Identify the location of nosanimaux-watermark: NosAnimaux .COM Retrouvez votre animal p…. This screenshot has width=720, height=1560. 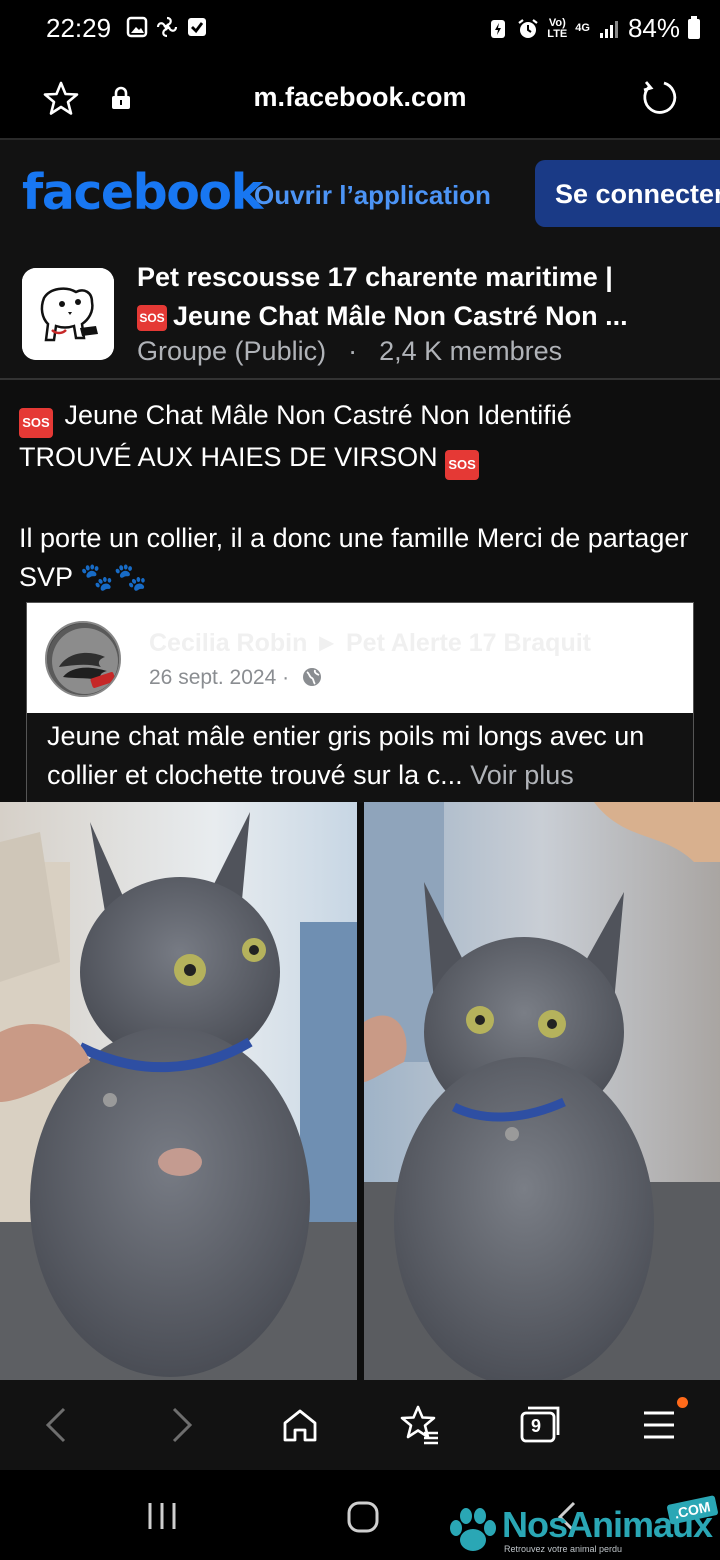
(582, 1527).